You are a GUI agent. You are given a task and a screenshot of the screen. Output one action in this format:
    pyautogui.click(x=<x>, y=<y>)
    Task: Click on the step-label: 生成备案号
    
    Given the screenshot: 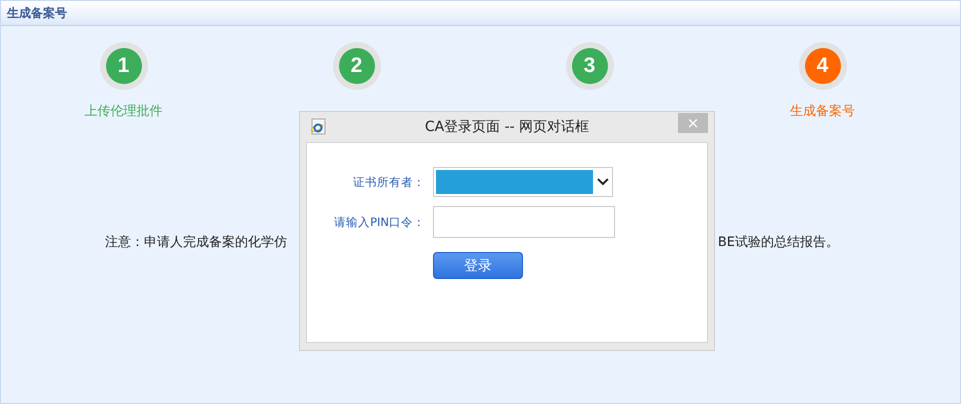 What is the action you would take?
    pyautogui.click(x=822, y=111)
    